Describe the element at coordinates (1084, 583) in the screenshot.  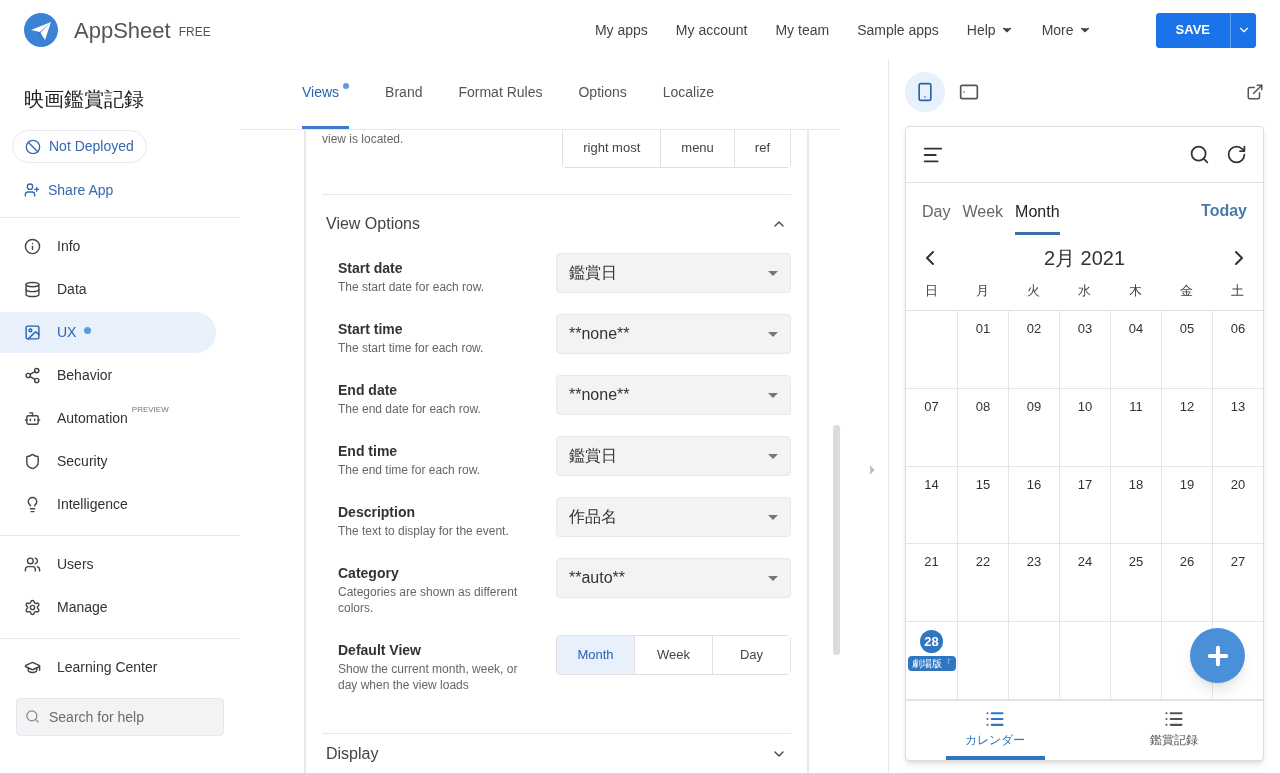
I see `day-cell: 24` at that location.